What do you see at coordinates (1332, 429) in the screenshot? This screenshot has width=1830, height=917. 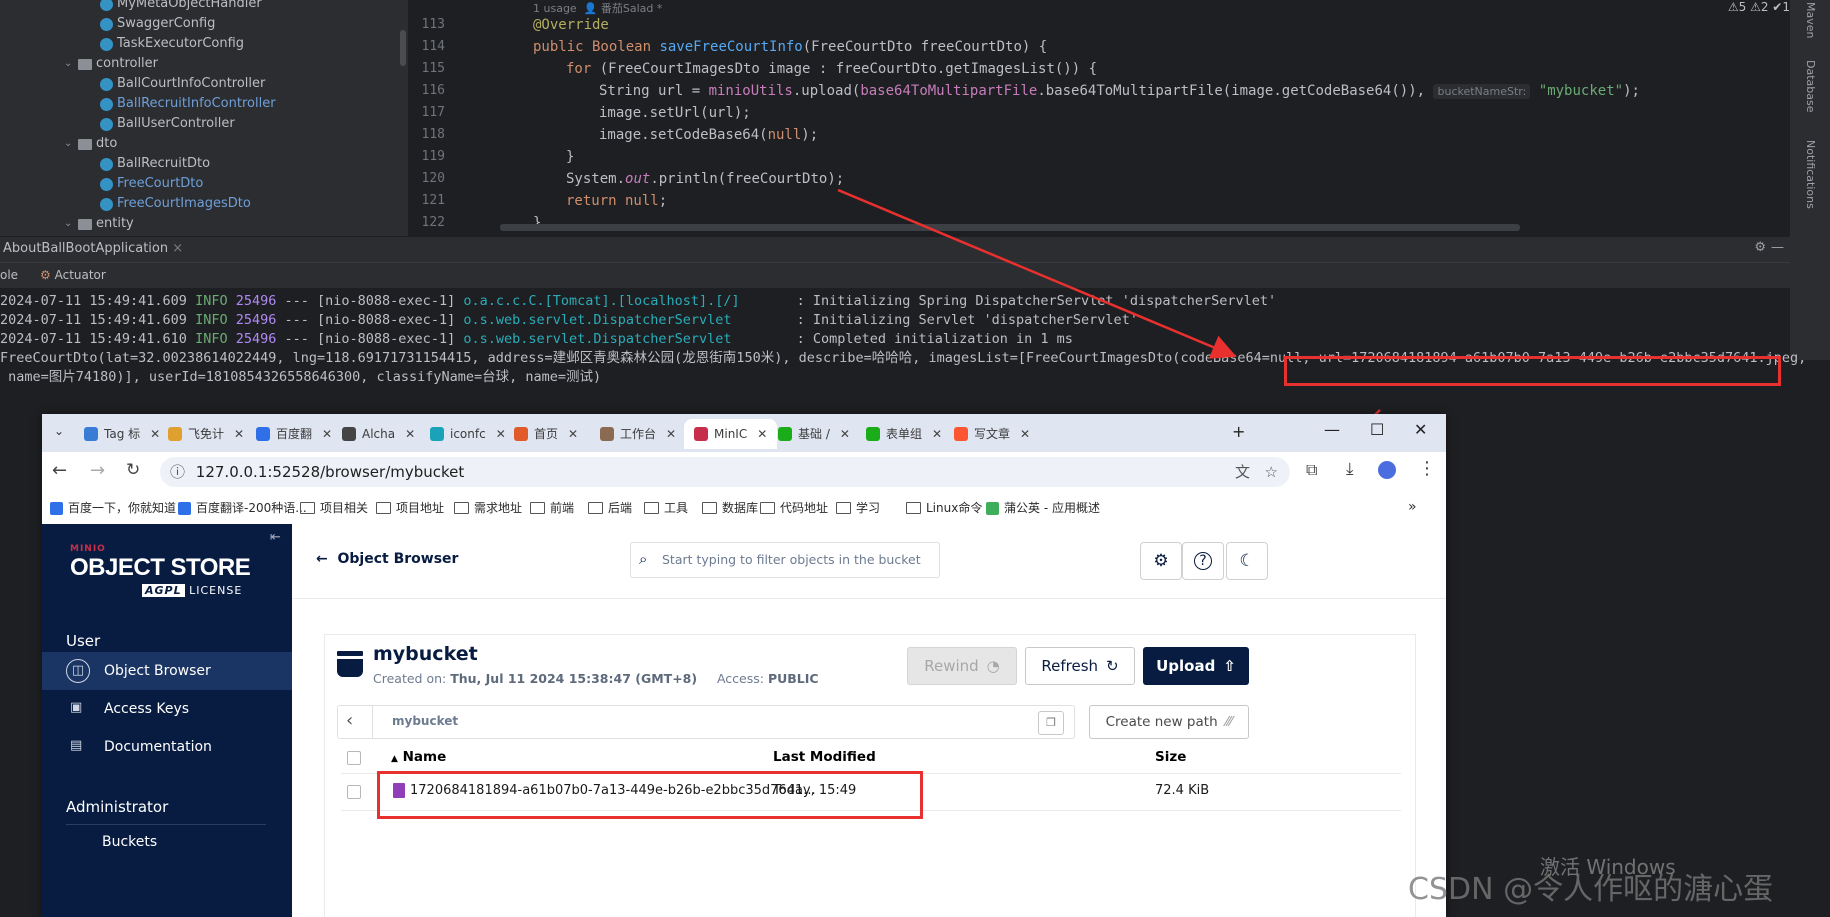 I see `minimize-window-button: —` at bounding box center [1332, 429].